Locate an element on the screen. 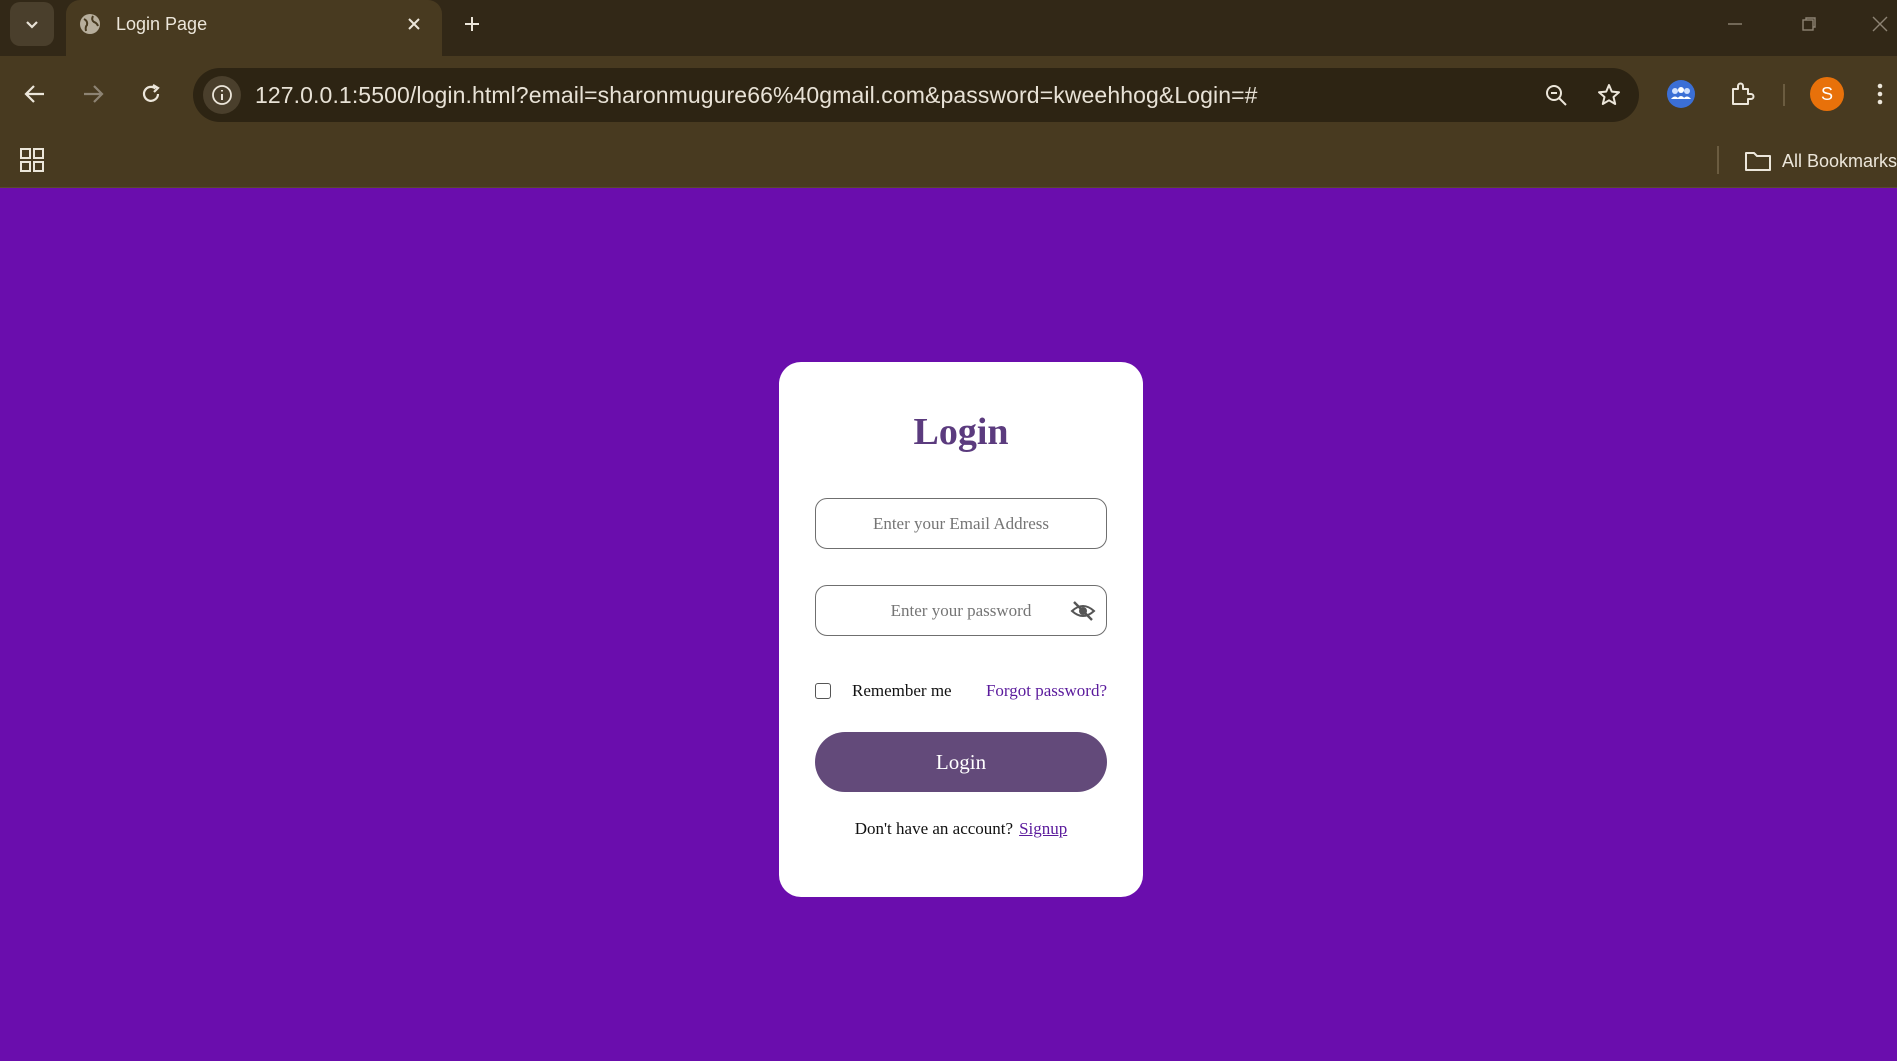 This screenshot has height=1061, width=1897. email-input is located at coordinates (961, 523).